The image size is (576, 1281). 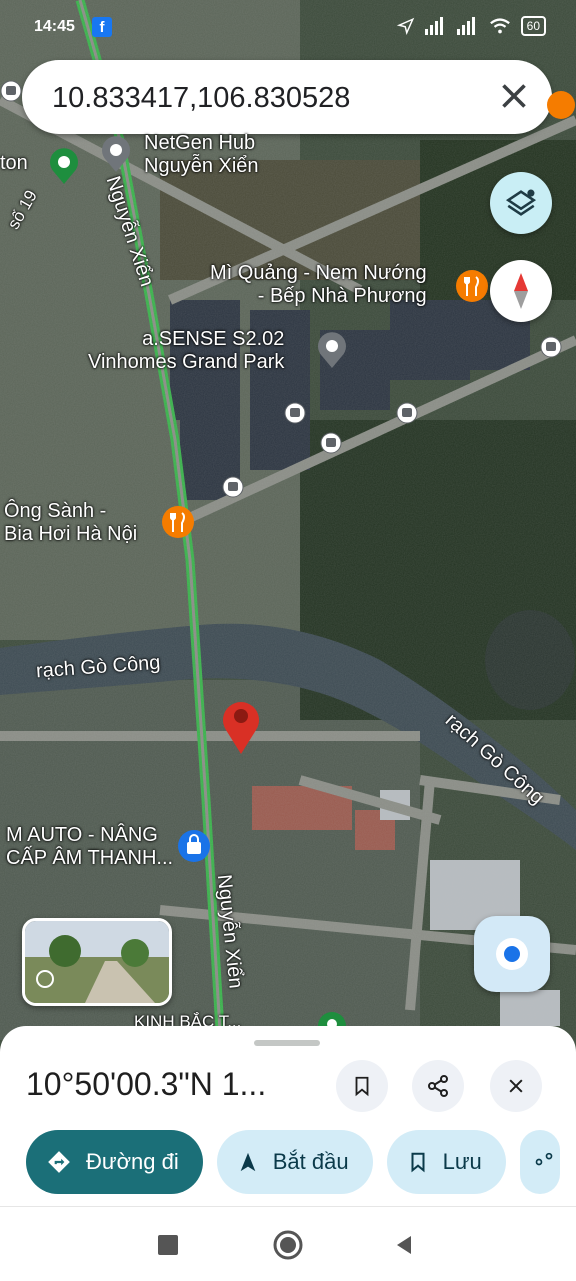 I want to click on poi-label-asense: a.SENSE S2.02 Vinhomes Grand Park, so click(x=186, y=351).